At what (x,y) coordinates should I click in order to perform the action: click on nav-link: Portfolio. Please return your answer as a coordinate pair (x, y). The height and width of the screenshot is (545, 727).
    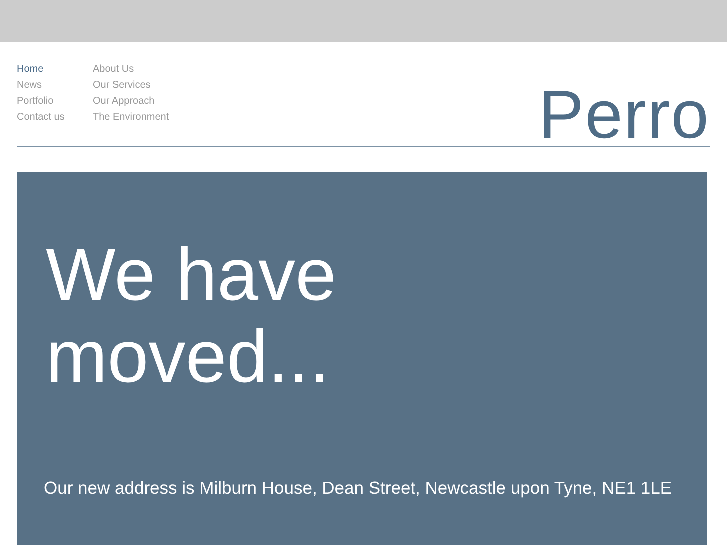
    Looking at the image, I should click on (35, 102).